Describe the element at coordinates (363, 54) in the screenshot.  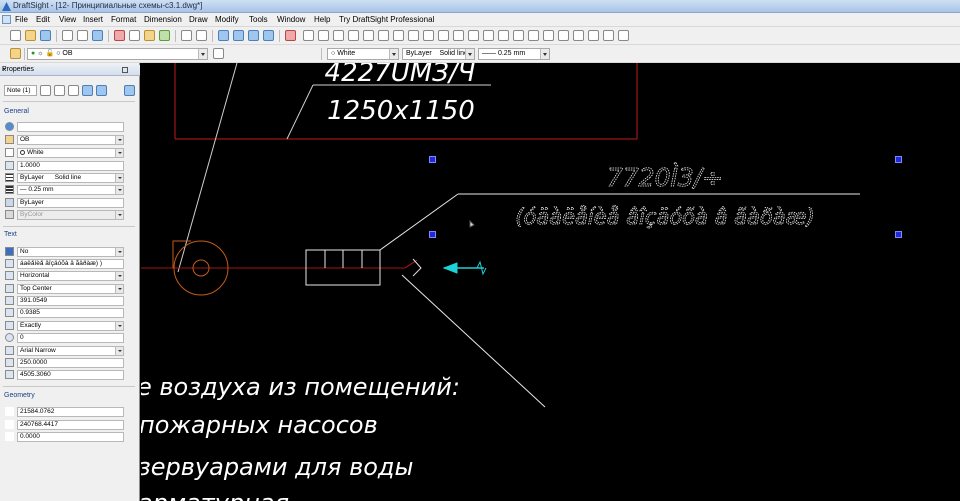
I see `color-select: ○ White` at that location.